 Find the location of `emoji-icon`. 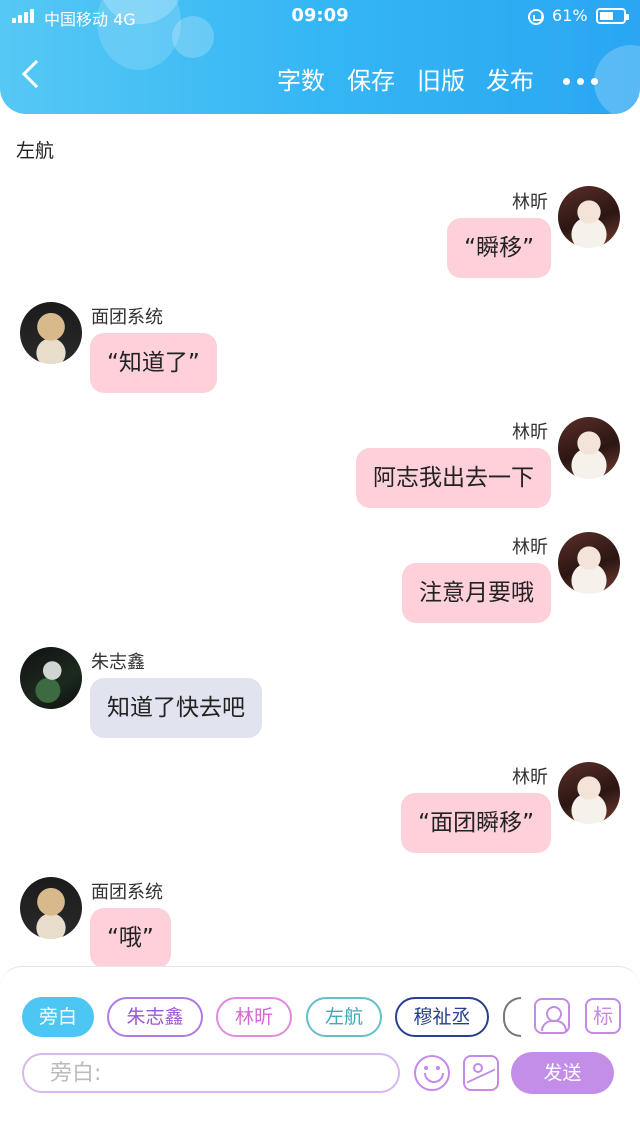

emoji-icon is located at coordinates (432, 1073).